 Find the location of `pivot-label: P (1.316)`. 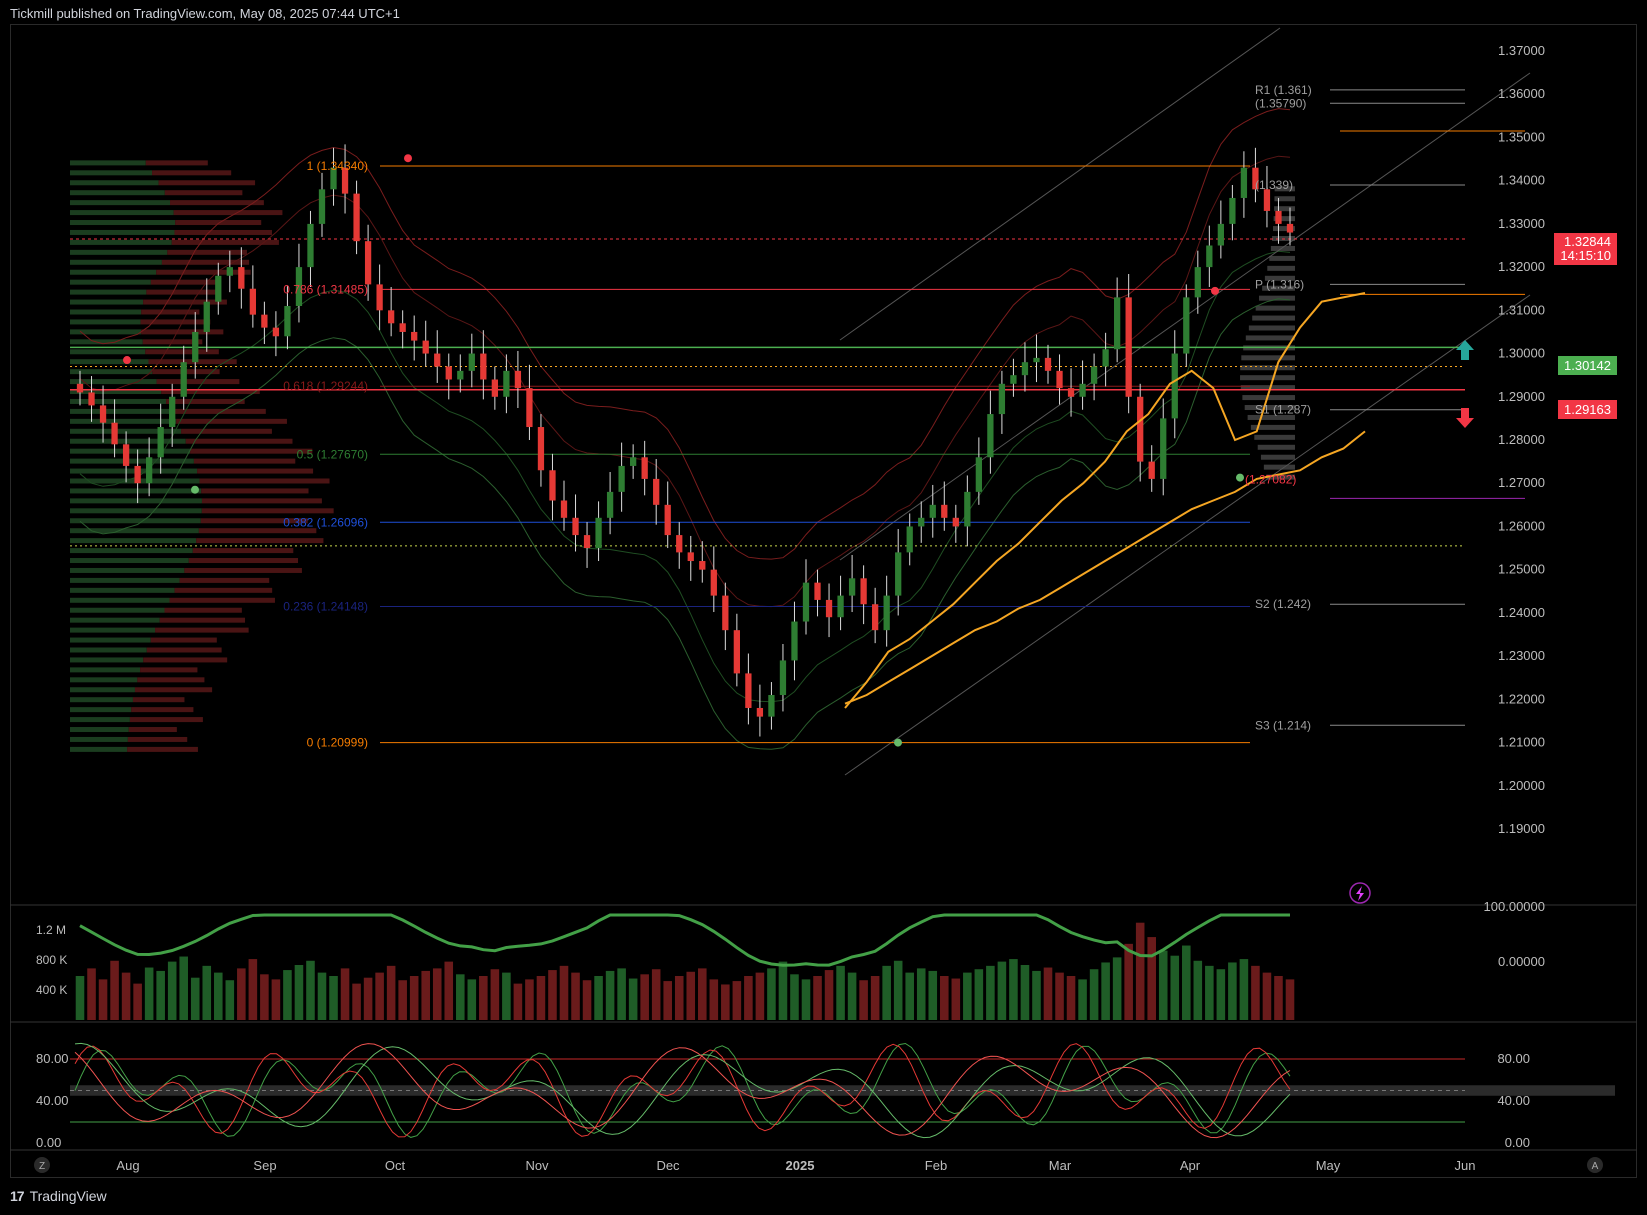

pivot-label: P (1.316) is located at coordinates (1279, 284).